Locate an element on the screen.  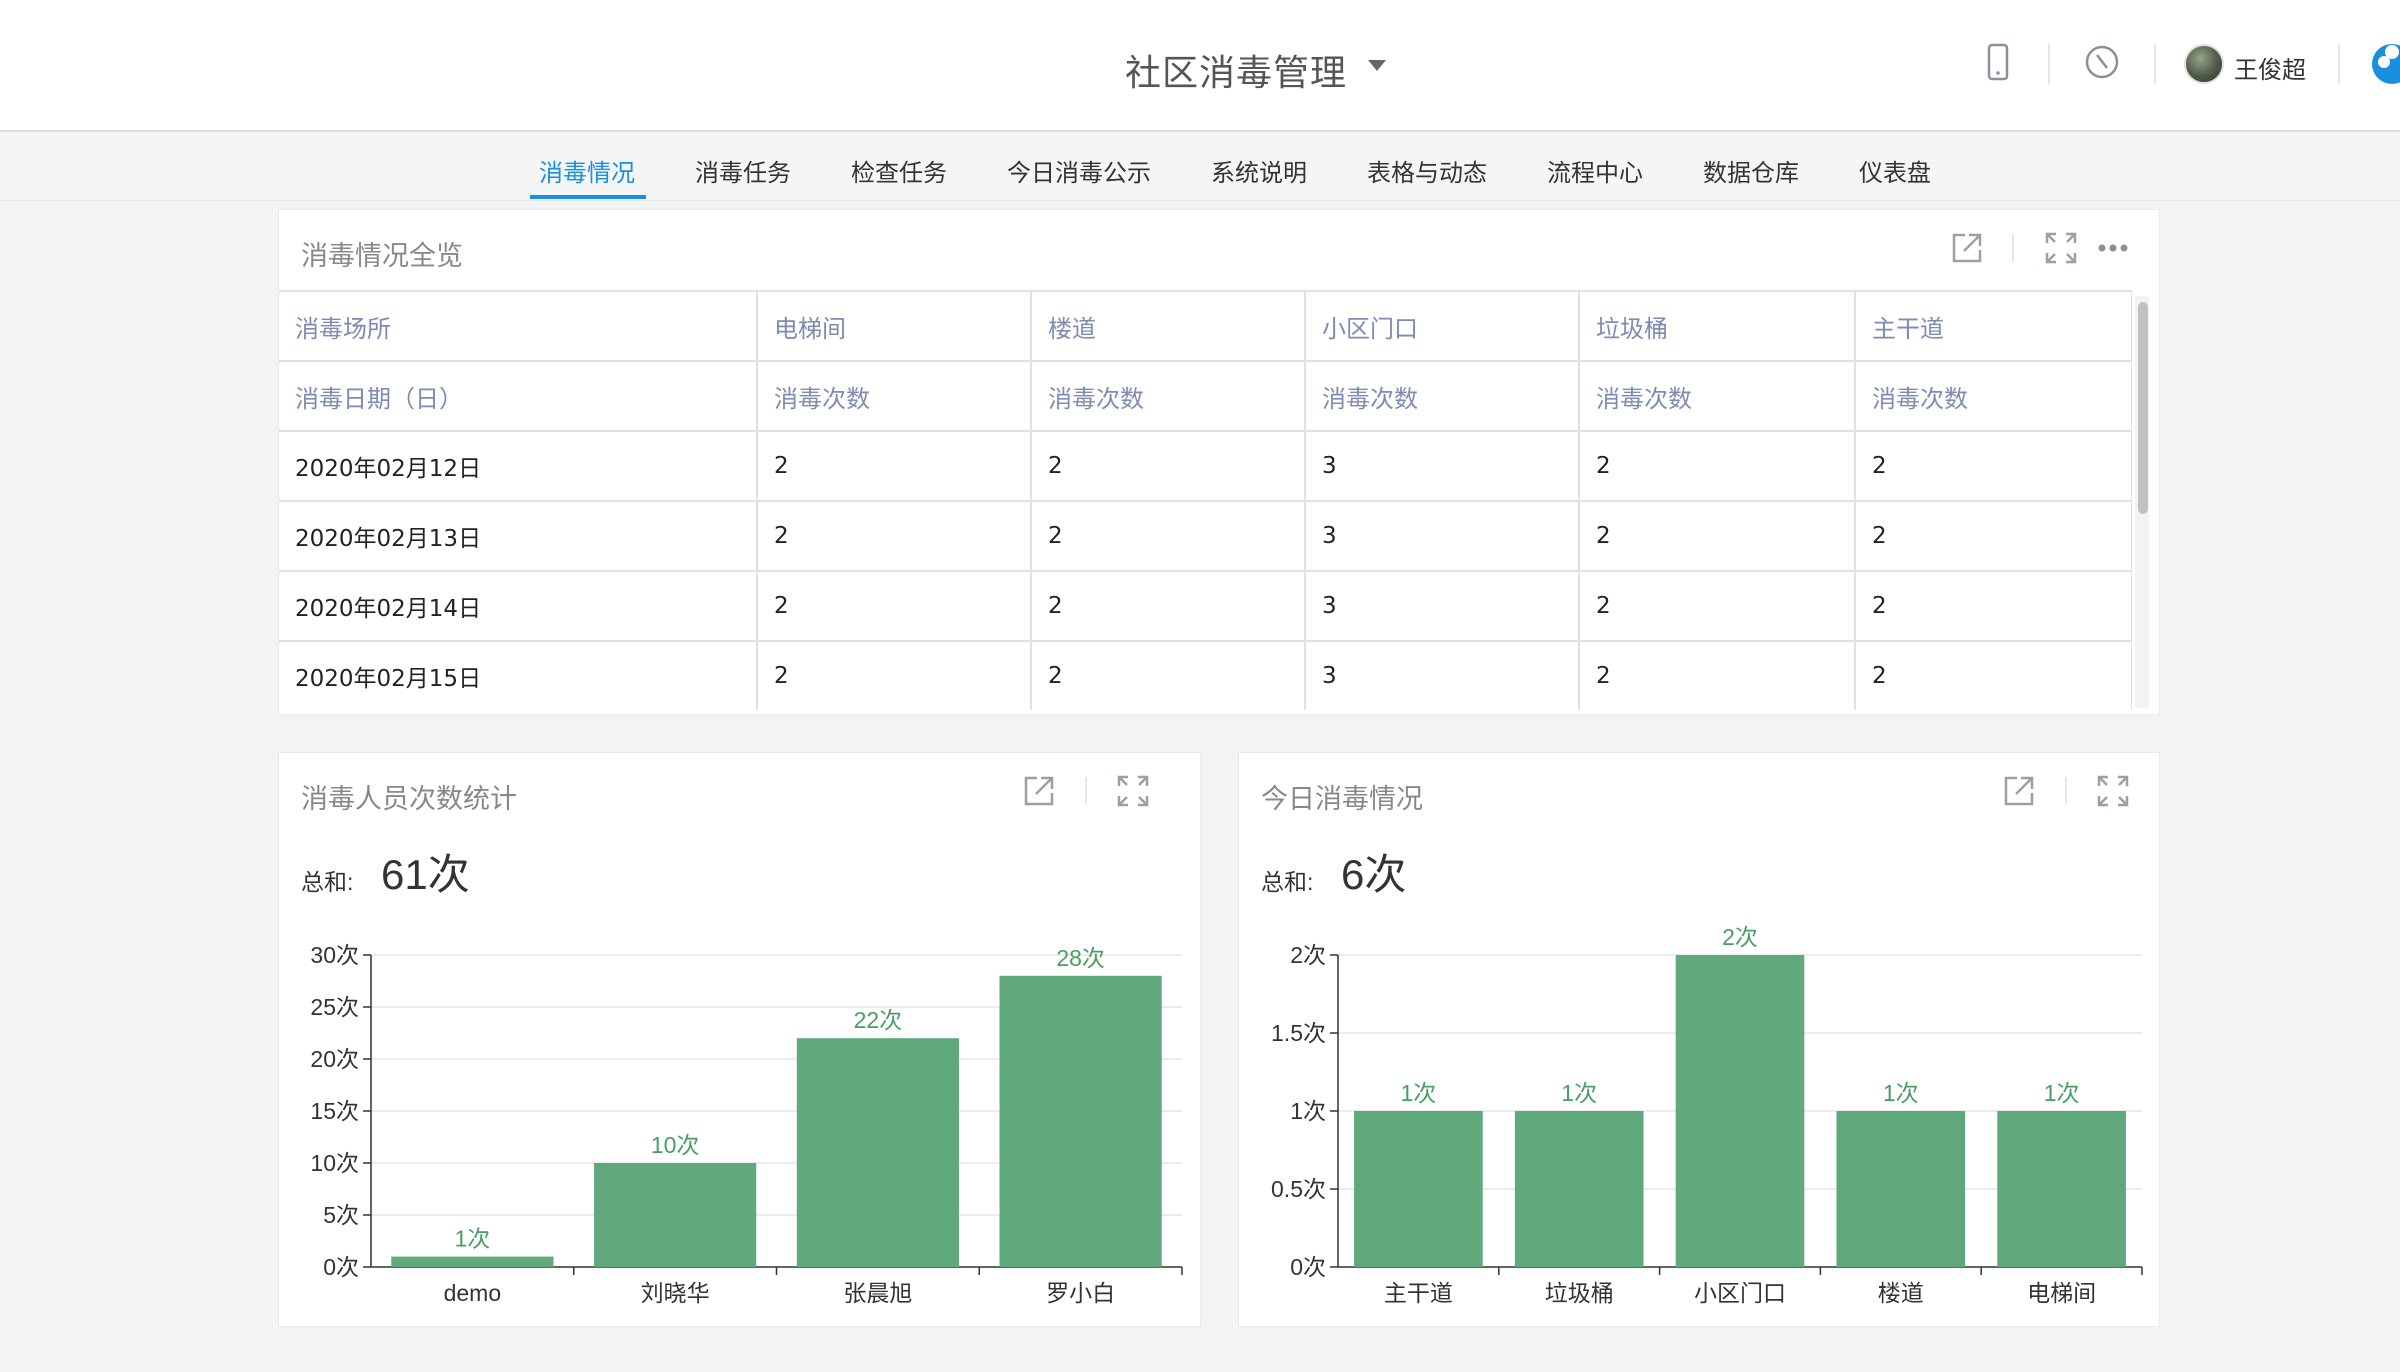
x-tick-label: 罗小白 is located at coordinates (1080, 1293).